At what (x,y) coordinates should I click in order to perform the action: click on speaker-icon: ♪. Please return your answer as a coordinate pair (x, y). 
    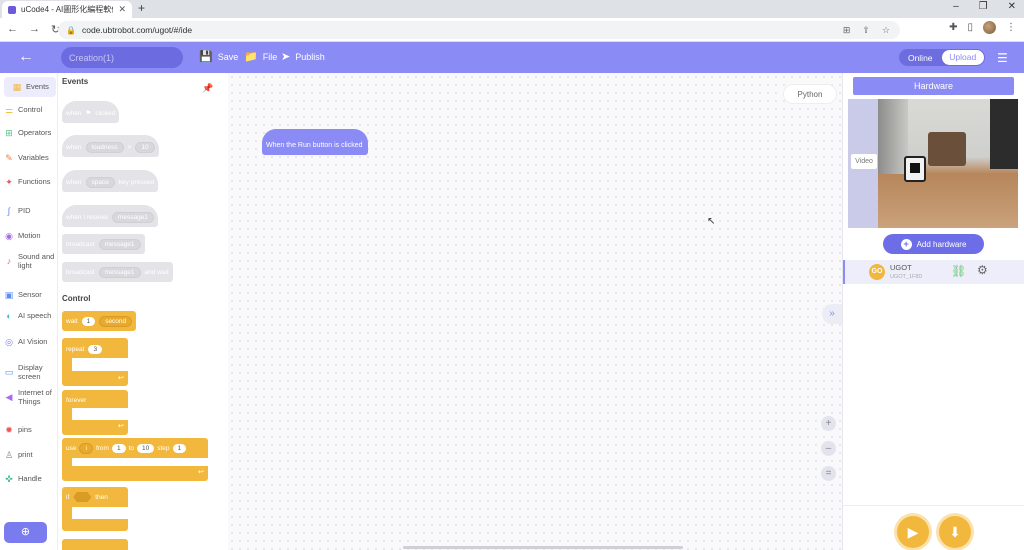
    Looking at the image, I should click on (9, 261).